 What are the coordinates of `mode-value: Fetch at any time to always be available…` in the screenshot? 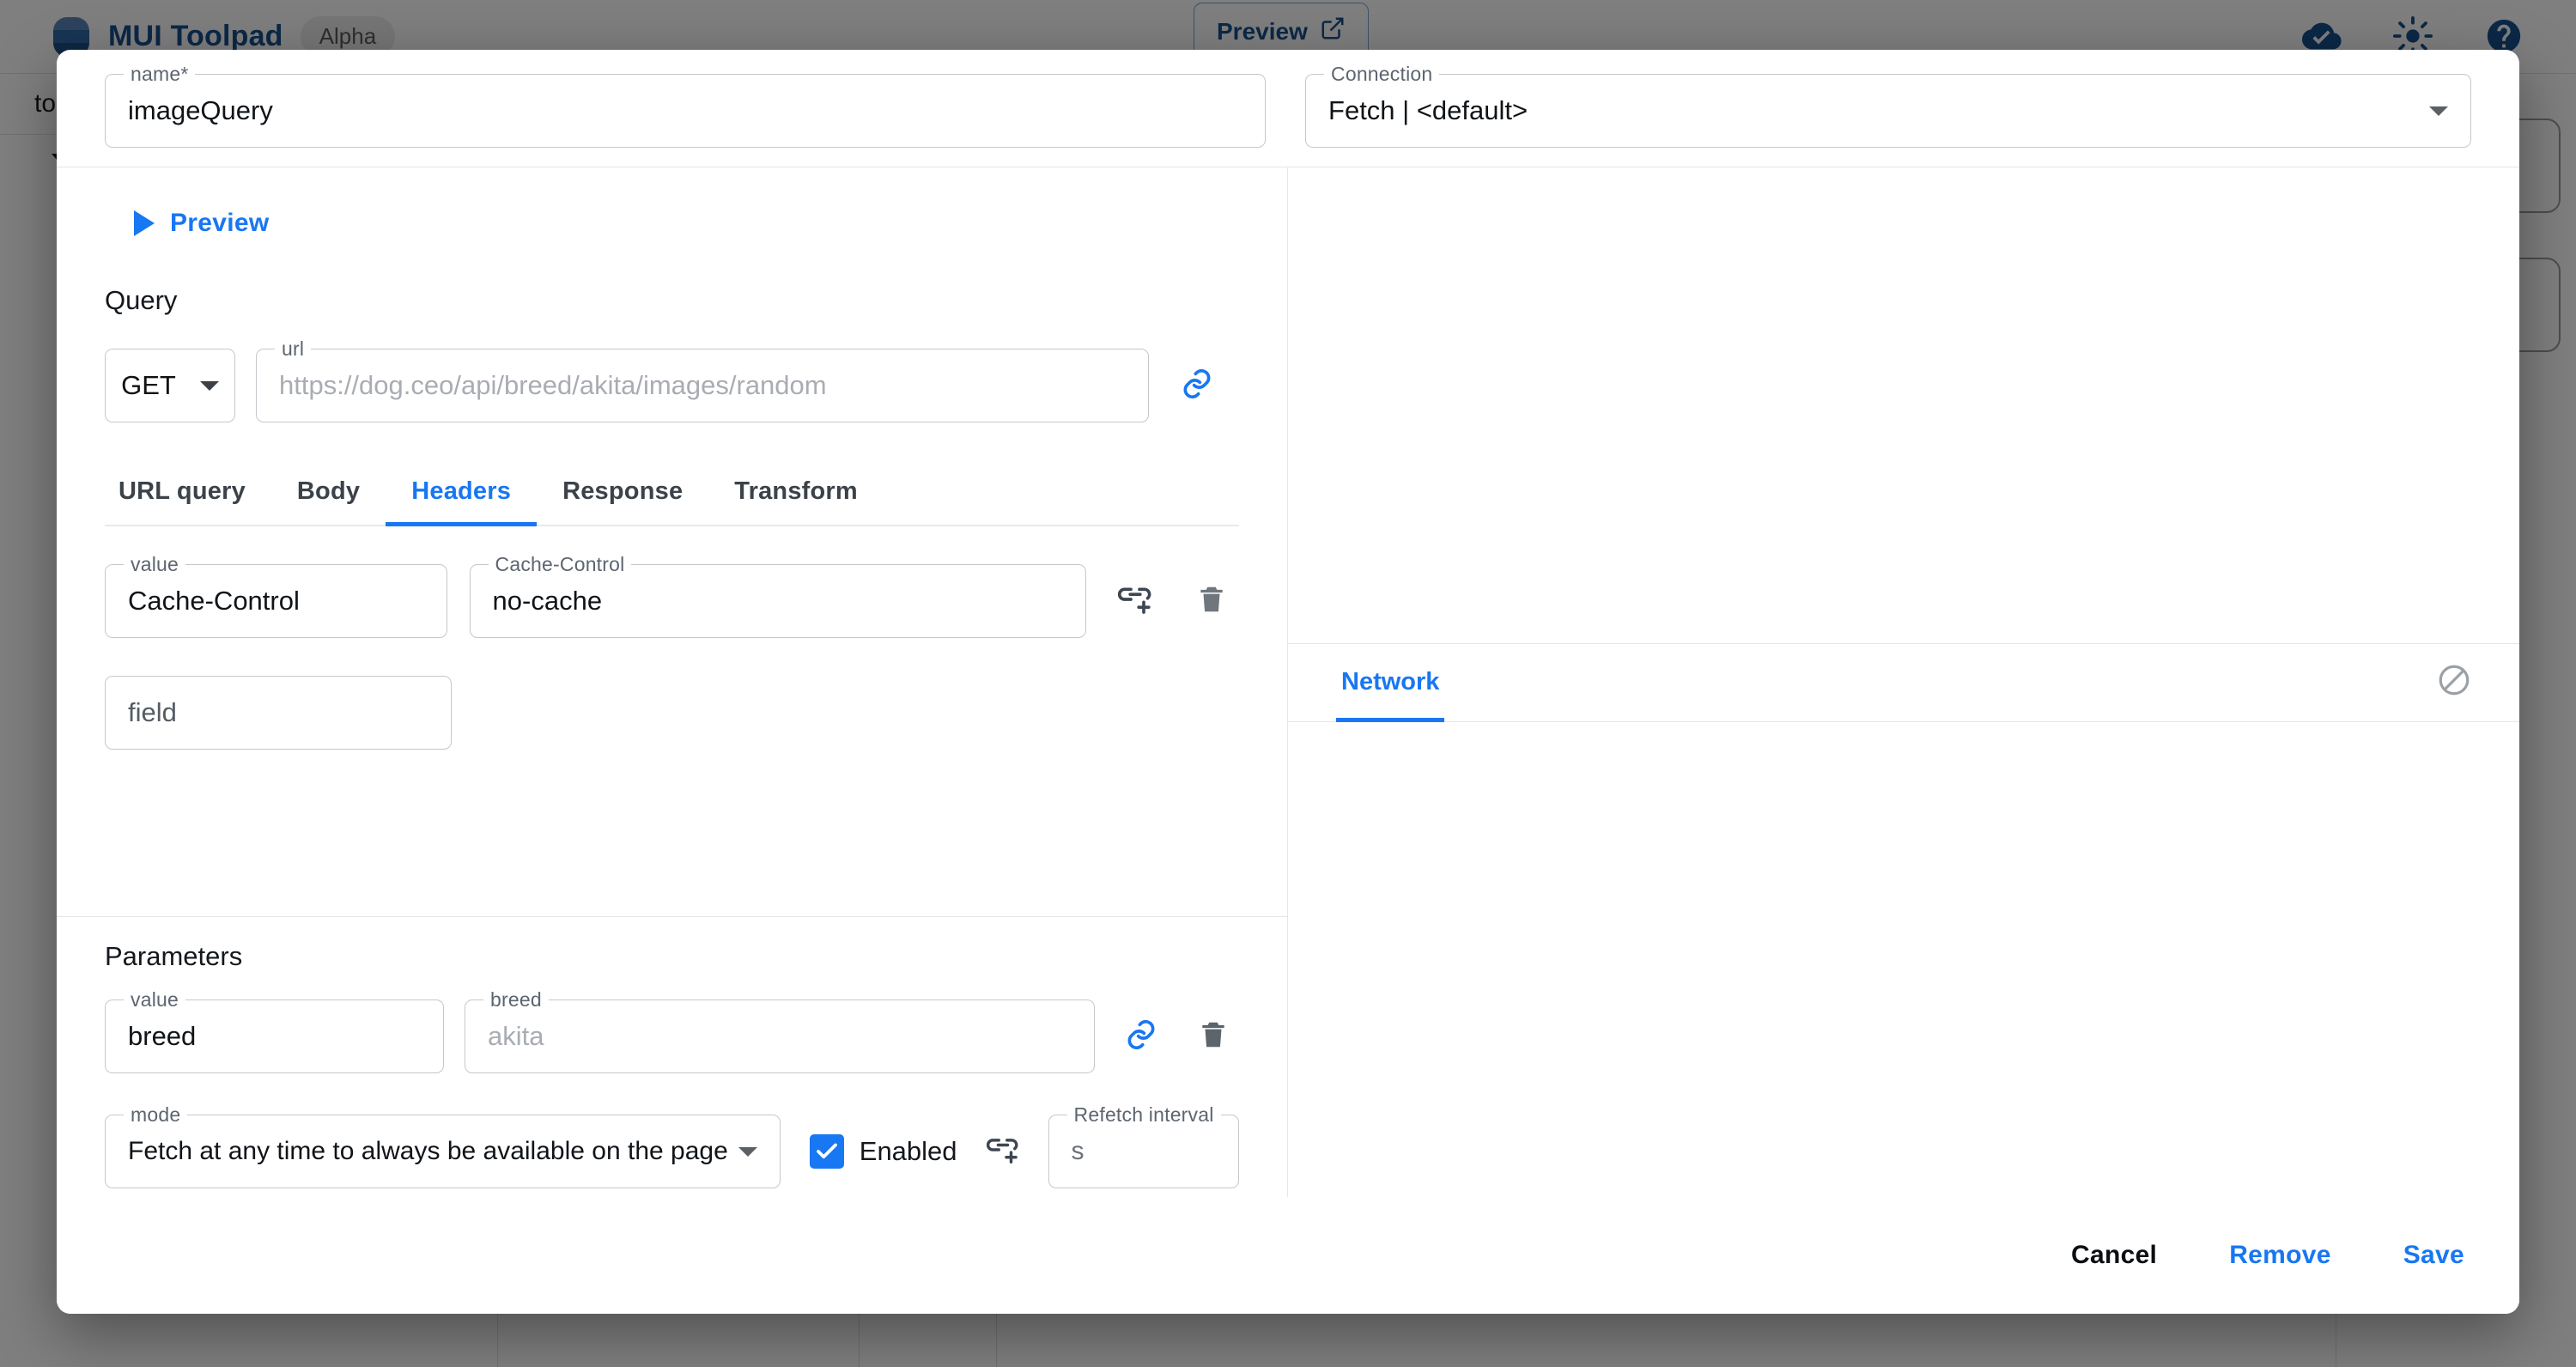 It's located at (428, 1151).